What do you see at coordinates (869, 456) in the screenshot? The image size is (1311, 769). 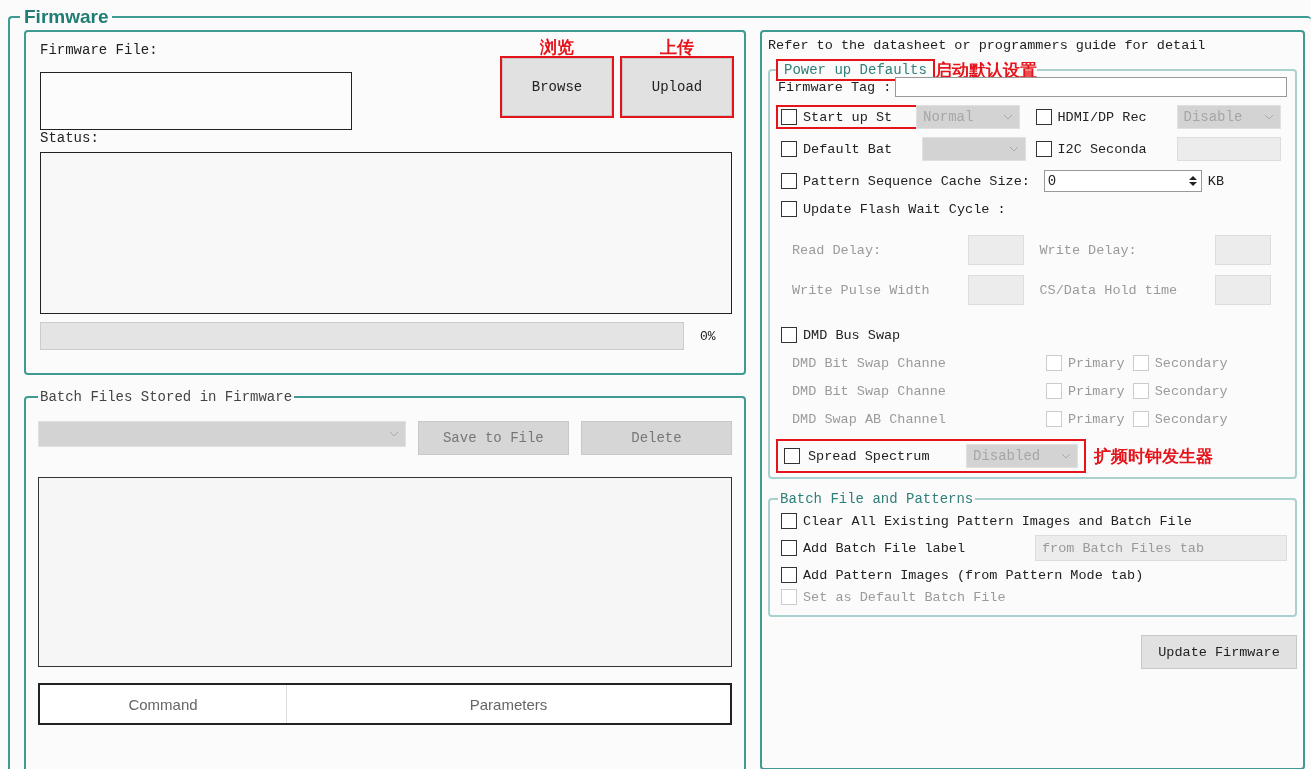 I see `checkbox-label: Spread Spectrum` at bounding box center [869, 456].